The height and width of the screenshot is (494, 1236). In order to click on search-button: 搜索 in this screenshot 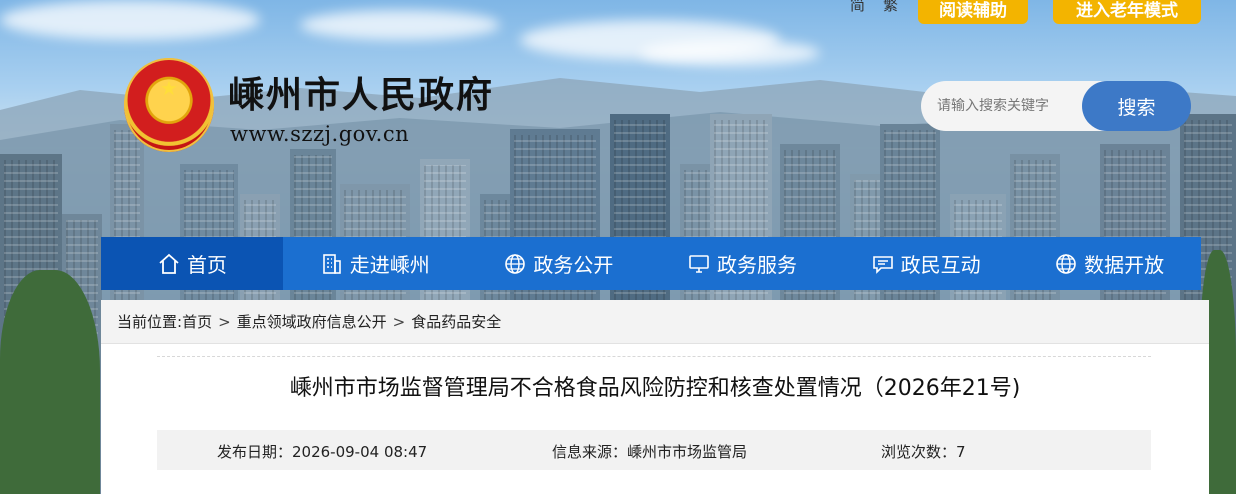, I will do `click(1136, 106)`.